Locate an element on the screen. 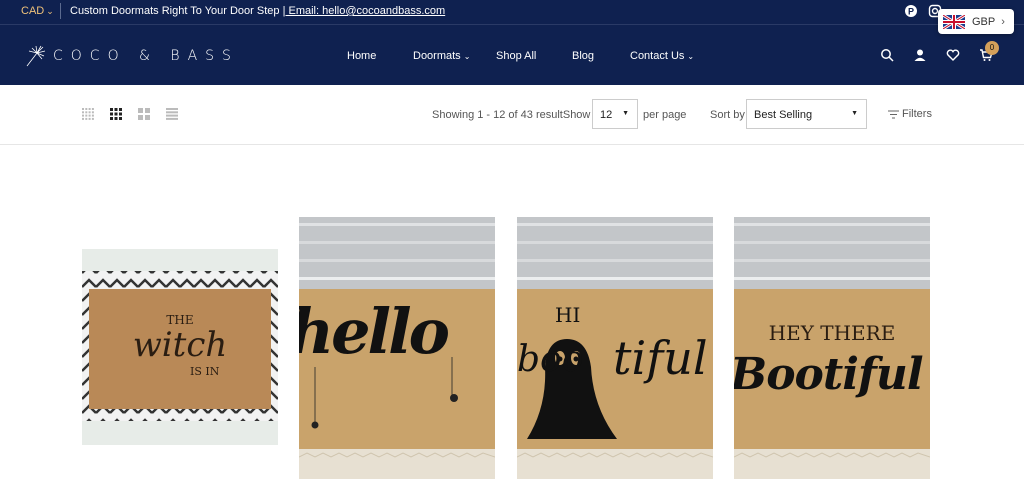 The height and width of the screenshot is (493, 1024). filters-label: Filters is located at coordinates (917, 114).